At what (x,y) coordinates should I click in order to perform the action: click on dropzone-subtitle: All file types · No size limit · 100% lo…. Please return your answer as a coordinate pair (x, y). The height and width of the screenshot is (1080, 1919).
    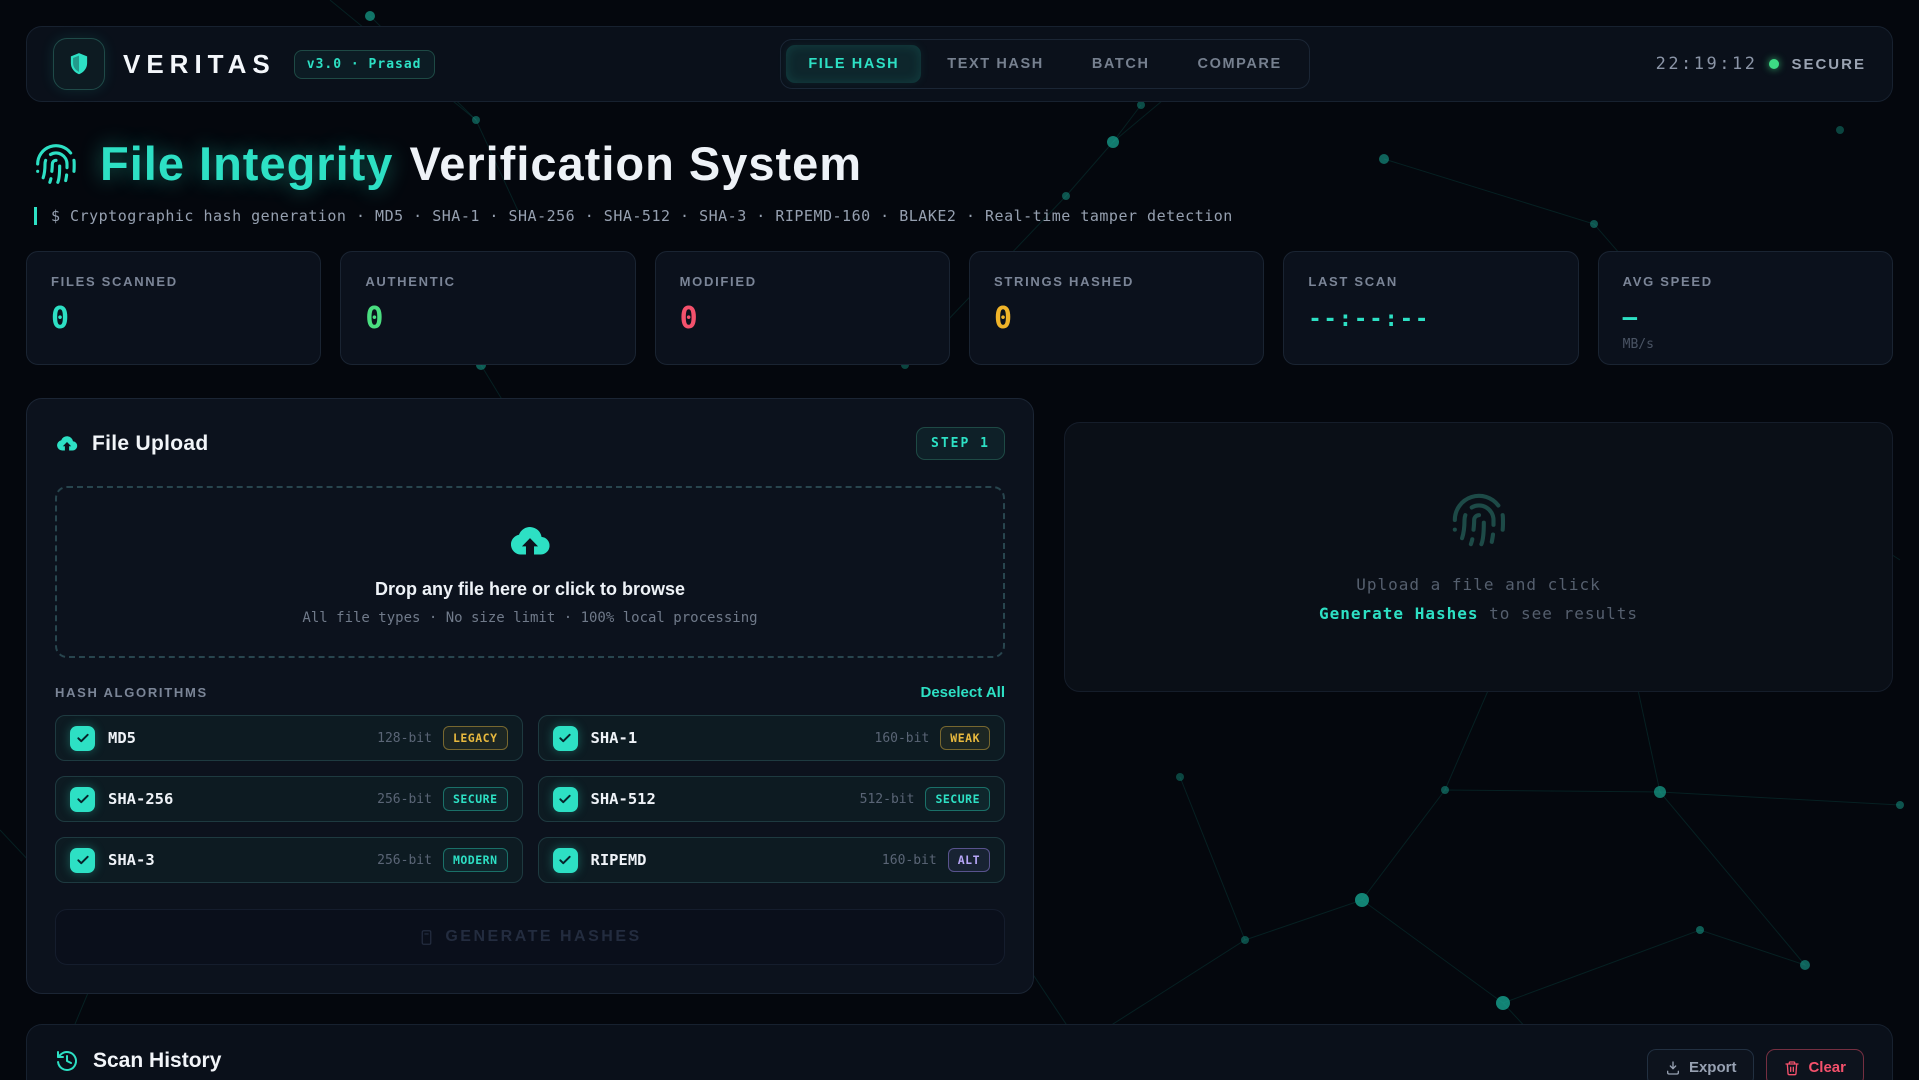
    Looking at the image, I should click on (530, 617).